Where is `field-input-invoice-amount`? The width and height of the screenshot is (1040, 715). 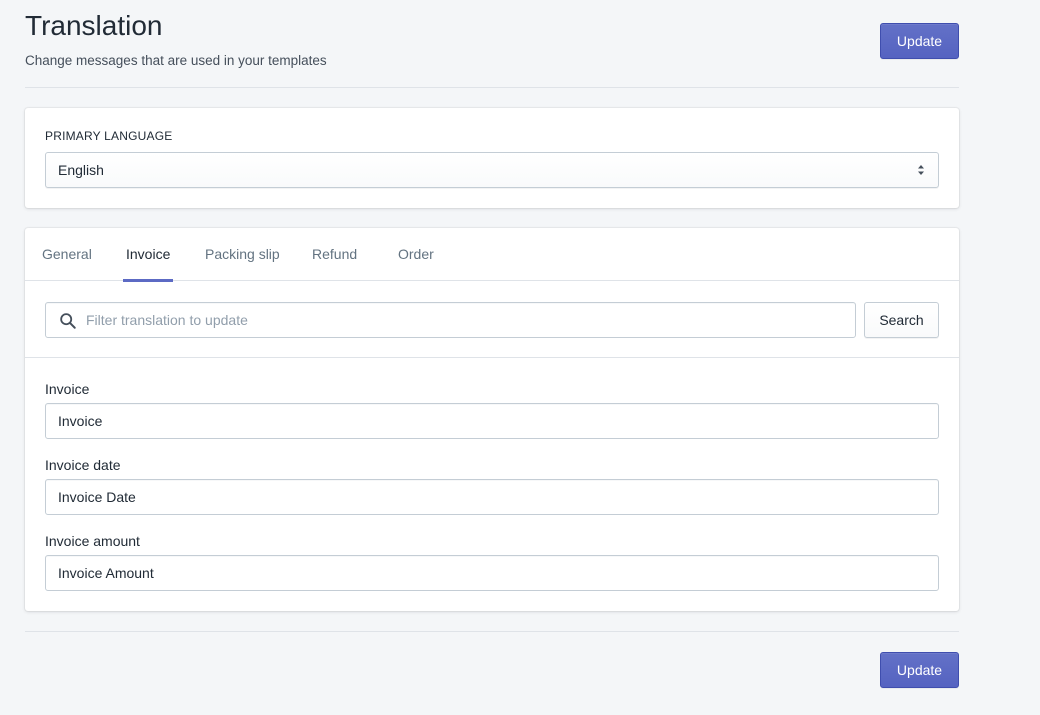
field-input-invoice-amount is located at coordinates (492, 573).